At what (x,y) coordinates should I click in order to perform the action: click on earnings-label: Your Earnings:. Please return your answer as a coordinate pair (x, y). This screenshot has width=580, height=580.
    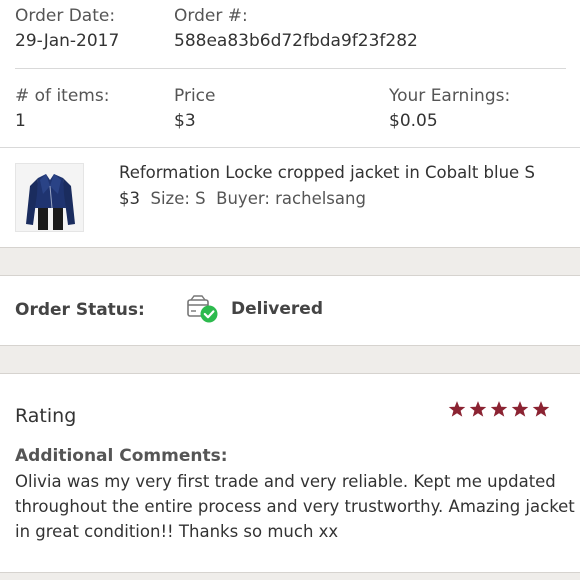
    Looking at the image, I should click on (450, 96).